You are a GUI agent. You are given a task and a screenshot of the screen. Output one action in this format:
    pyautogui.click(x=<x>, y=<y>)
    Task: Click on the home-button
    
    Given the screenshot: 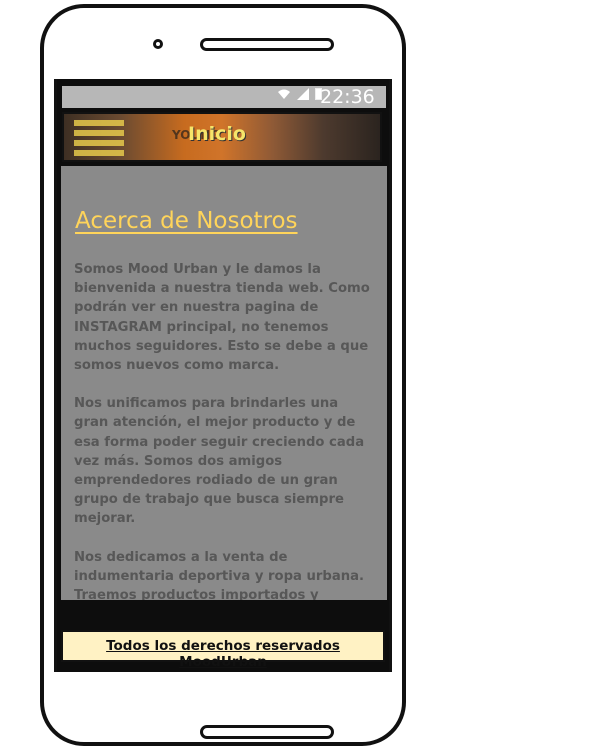 What is the action you would take?
    pyautogui.click(x=267, y=732)
    